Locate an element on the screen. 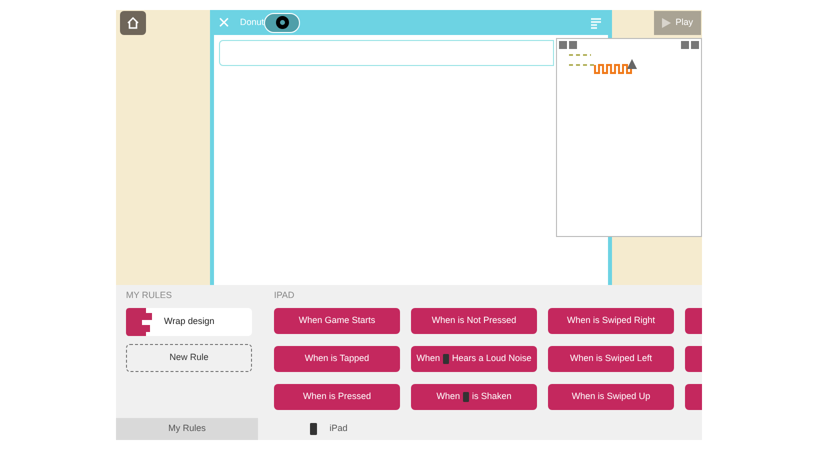 The width and height of the screenshot is (818, 460). trigger-button: When is Swiped Right is located at coordinates (611, 321).